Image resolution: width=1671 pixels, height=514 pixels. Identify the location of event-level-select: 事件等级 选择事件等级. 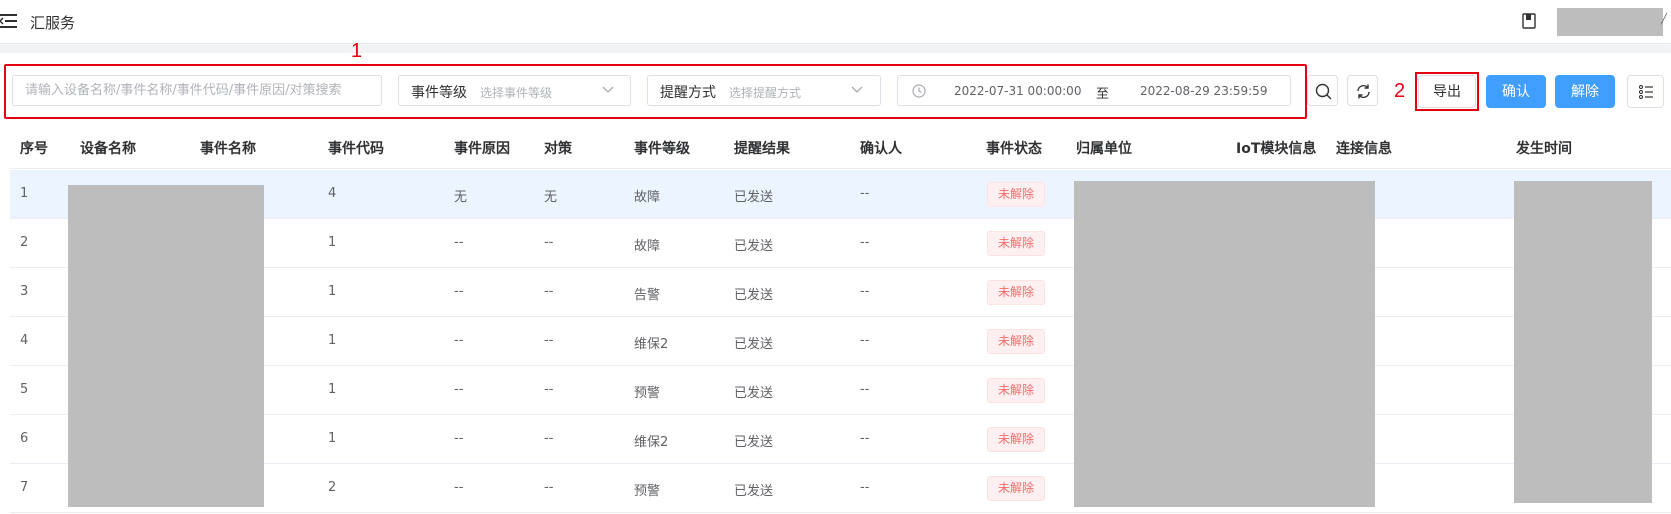
(514, 90).